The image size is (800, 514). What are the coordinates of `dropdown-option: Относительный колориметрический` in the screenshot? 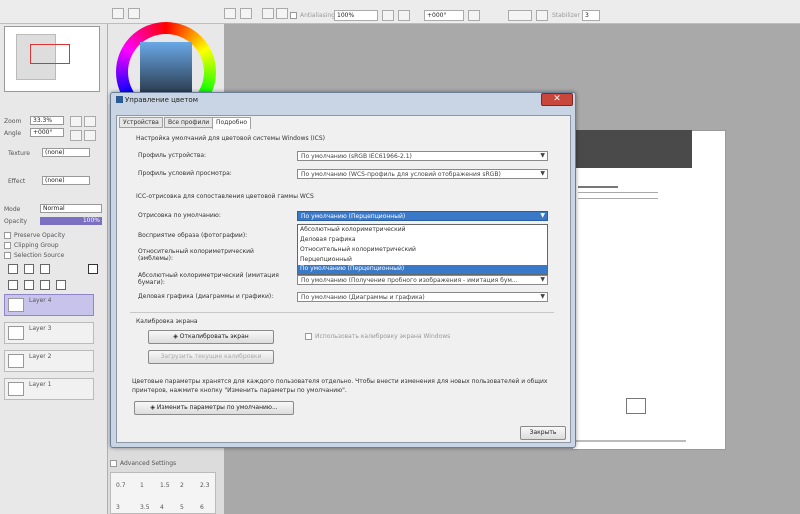 It's located at (358, 249).